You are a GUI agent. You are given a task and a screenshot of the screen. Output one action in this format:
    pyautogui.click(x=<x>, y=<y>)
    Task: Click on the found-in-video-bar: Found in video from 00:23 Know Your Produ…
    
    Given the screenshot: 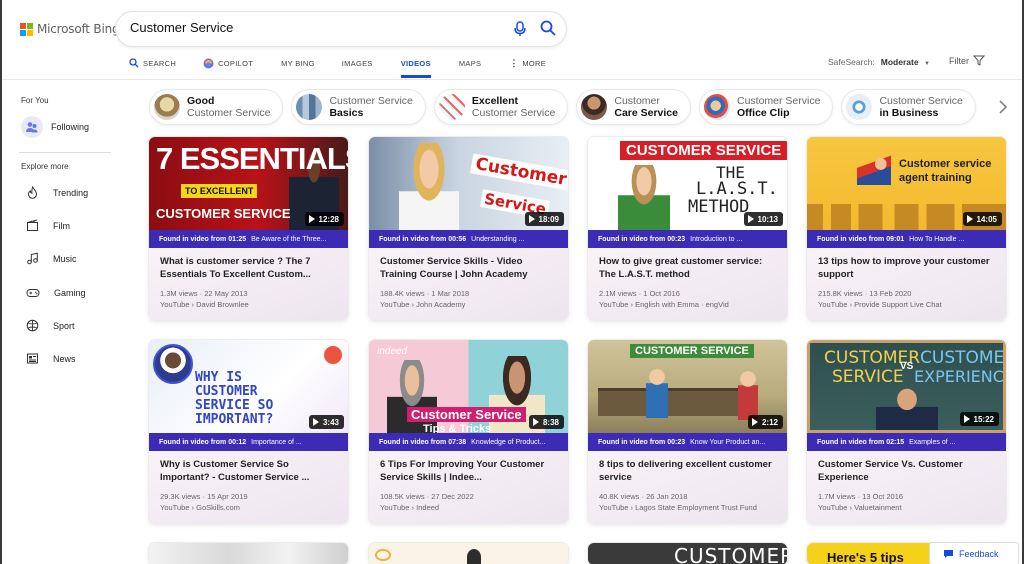 What is the action you would take?
    pyautogui.click(x=687, y=442)
    